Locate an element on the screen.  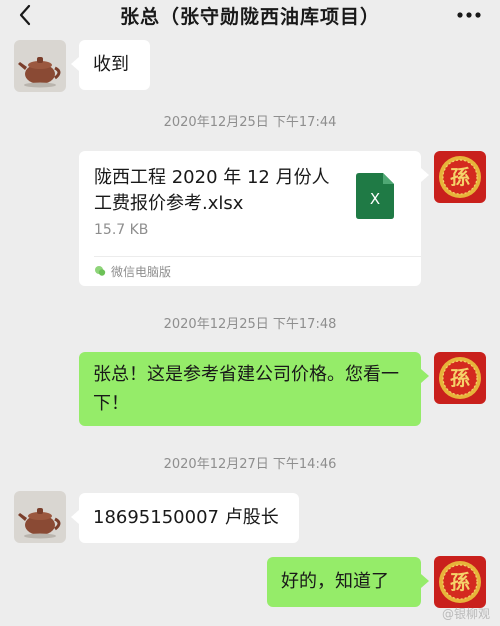
timestamp: 2020年12月27日 下午14:46 is located at coordinates (250, 464).